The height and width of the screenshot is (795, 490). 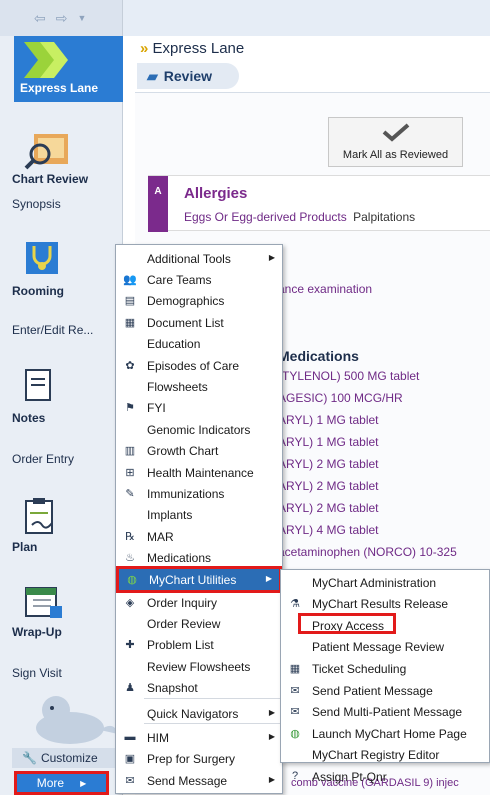 What do you see at coordinates (130, 737) in the screenshot?
I see `him-icon: ▬` at bounding box center [130, 737].